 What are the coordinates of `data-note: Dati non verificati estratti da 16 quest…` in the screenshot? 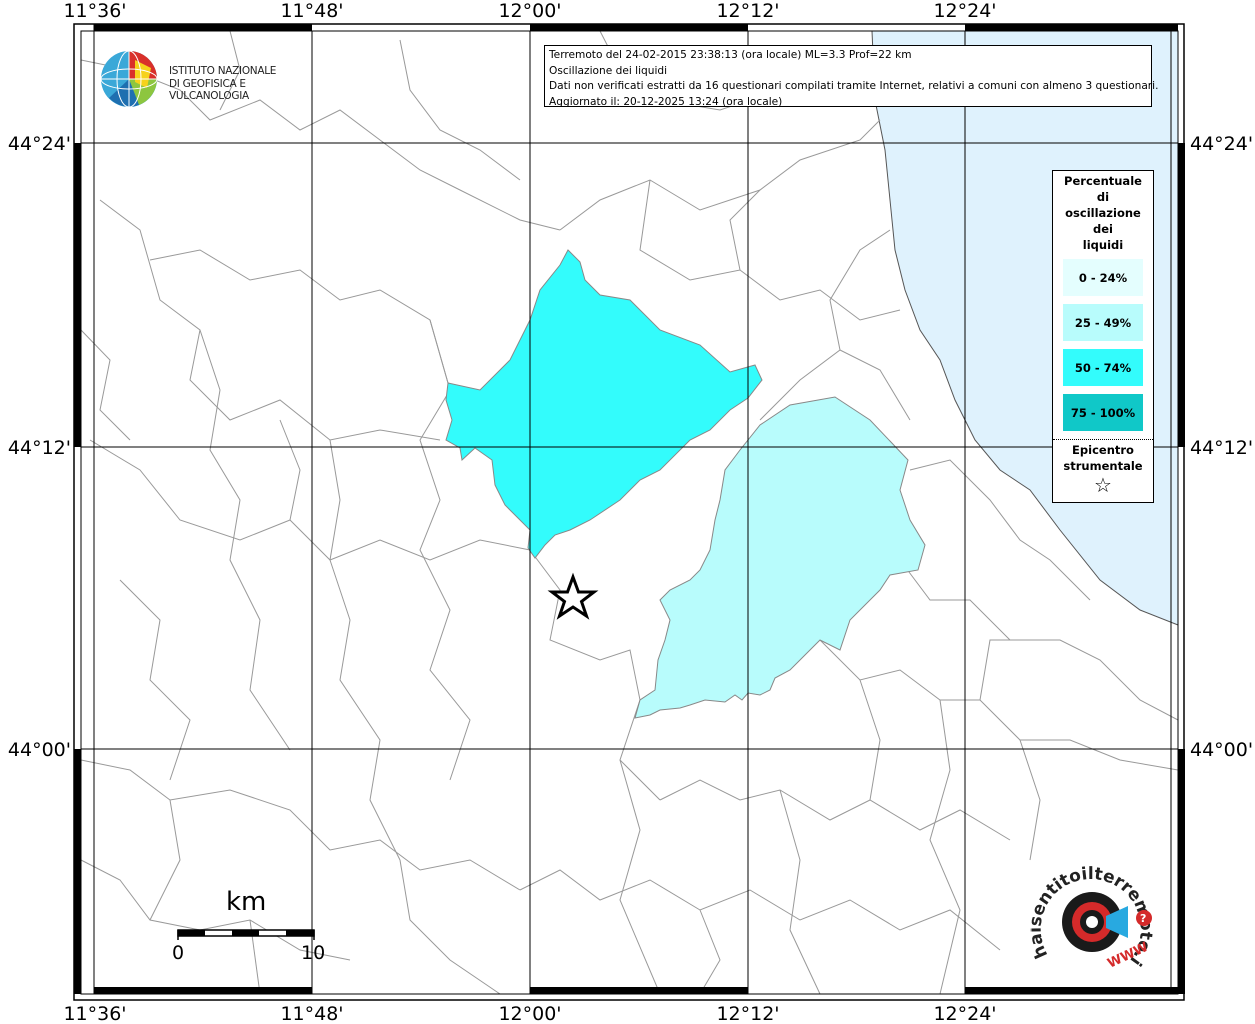 It's located at (854, 86).